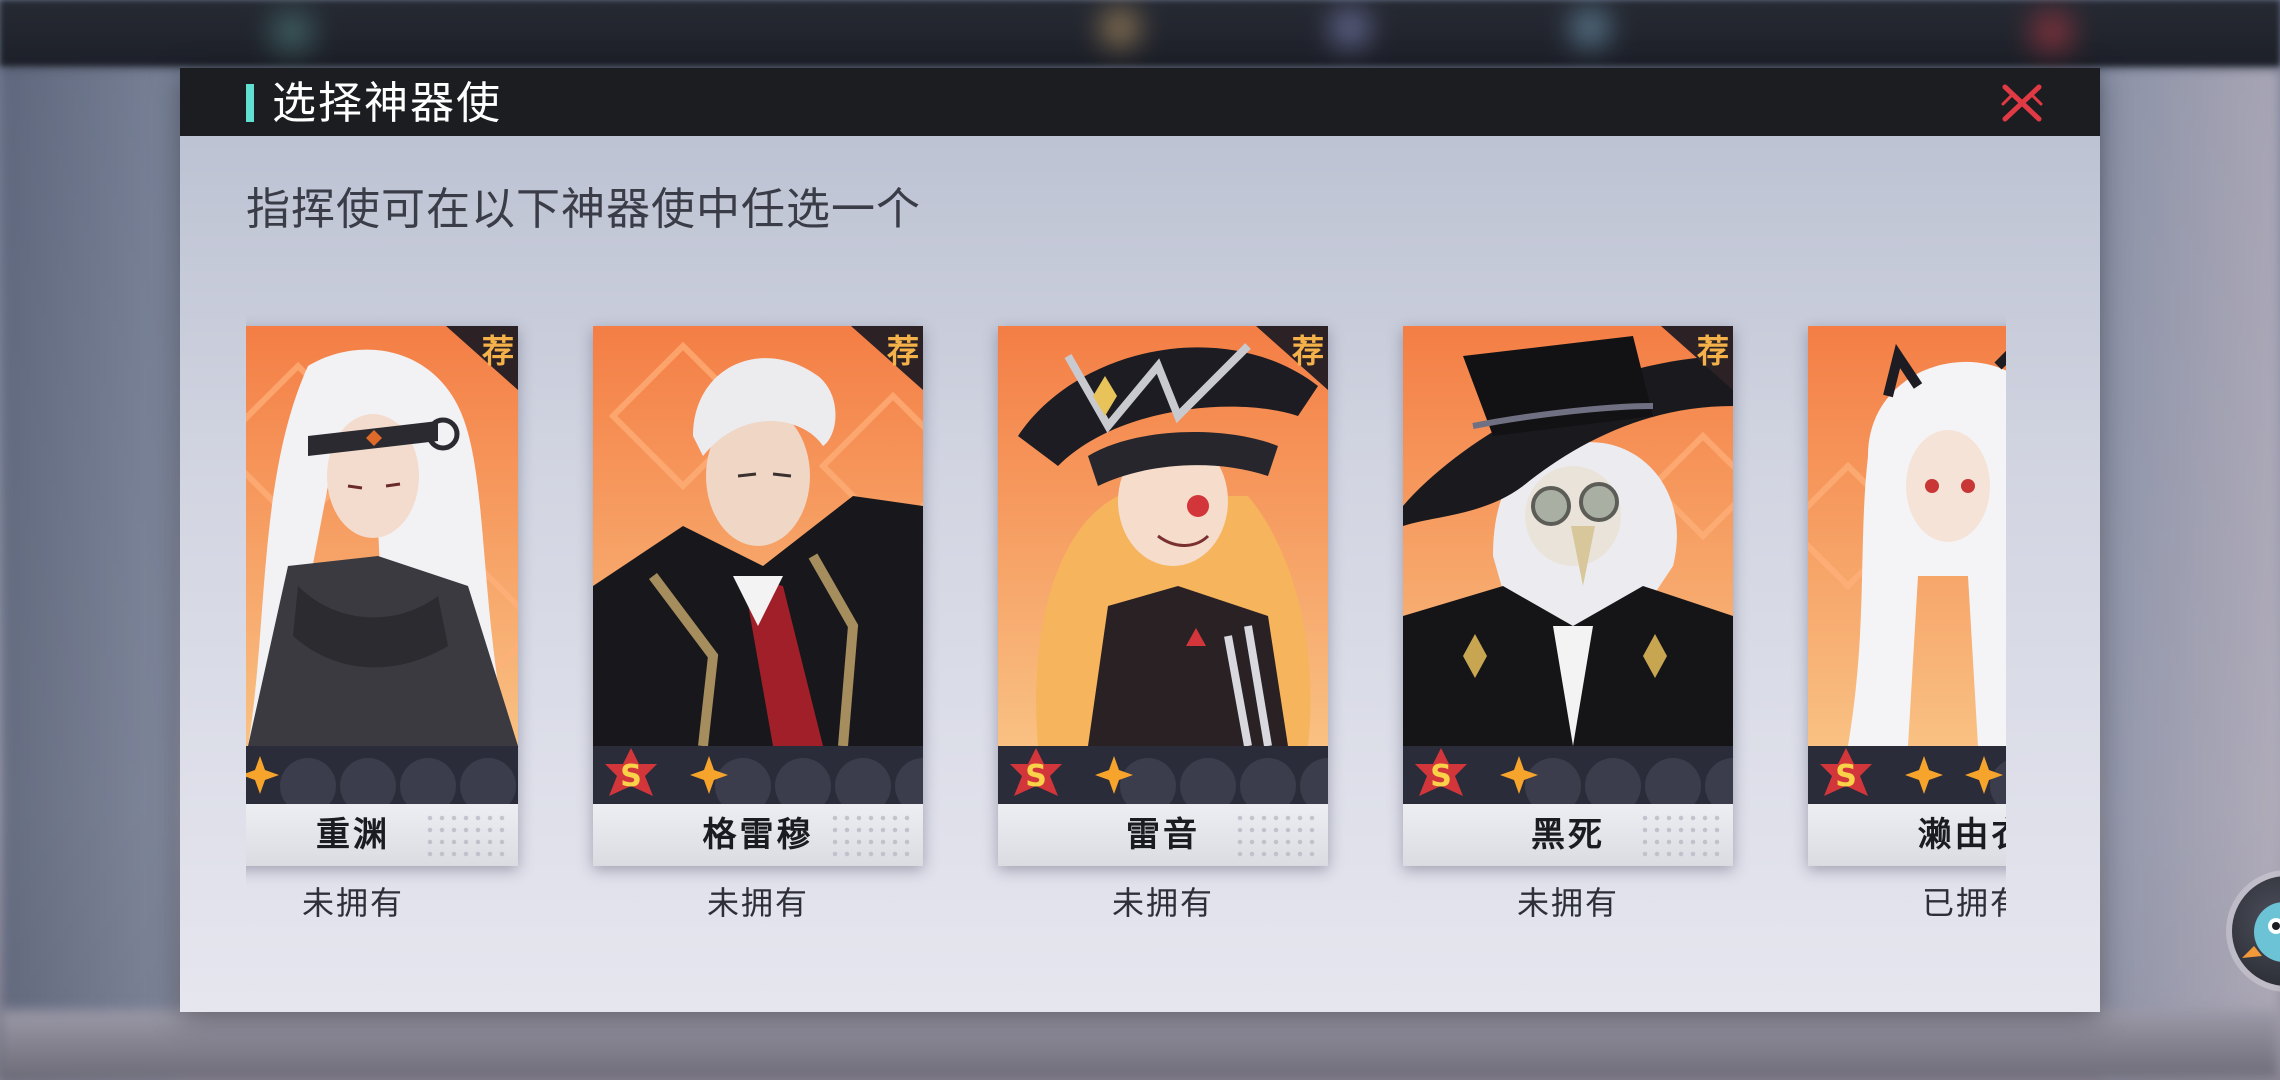 This screenshot has height=1080, width=2280. I want to click on character-name: 黑死, so click(1568, 835).